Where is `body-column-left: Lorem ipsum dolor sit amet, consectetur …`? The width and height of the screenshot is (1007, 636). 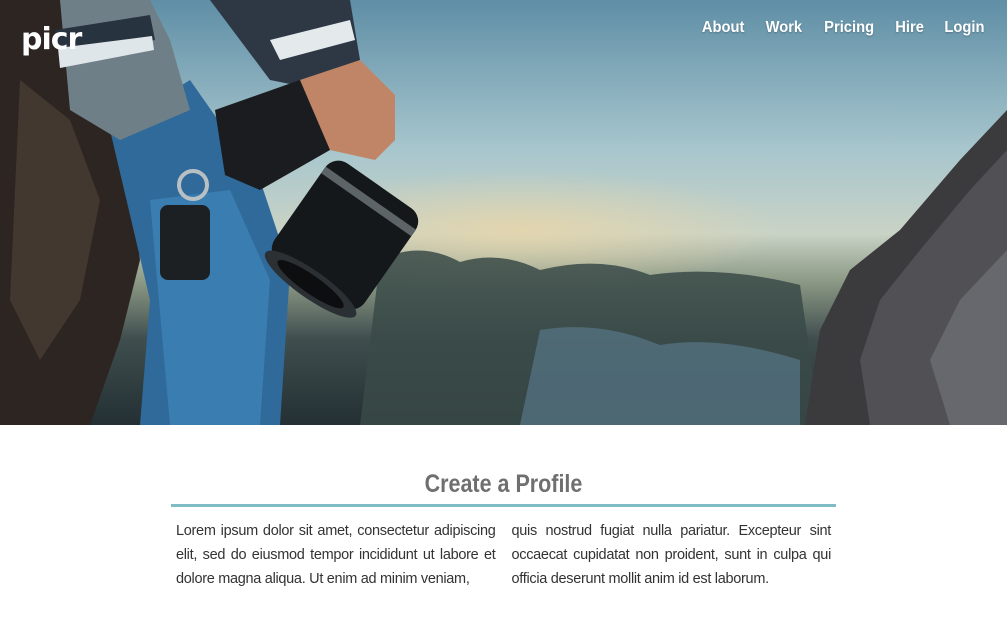 body-column-left: Lorem ipsum dolor sit amet, consectetur … is located at coordinates (336, 555).